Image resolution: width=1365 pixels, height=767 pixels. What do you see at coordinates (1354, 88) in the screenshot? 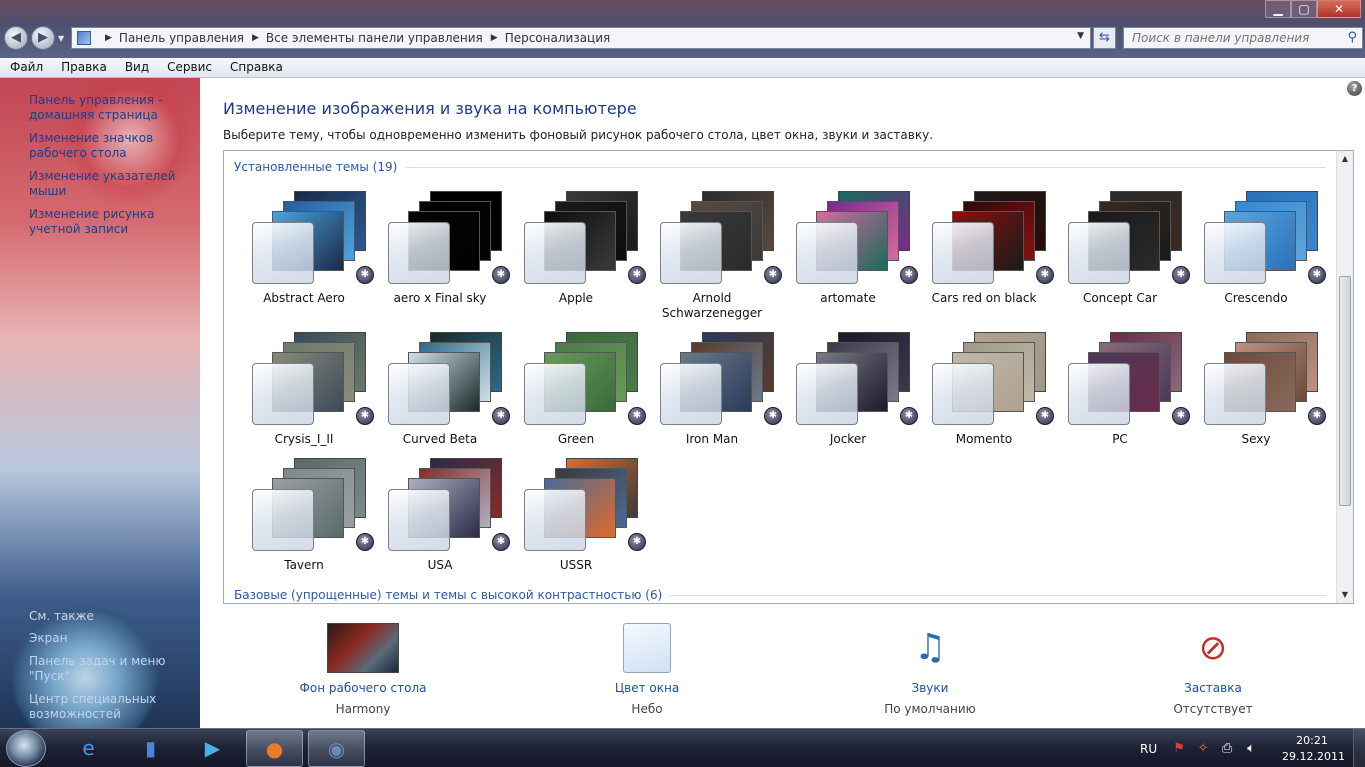
I see `help-icon: ?` at bounding box center [1354, 88].